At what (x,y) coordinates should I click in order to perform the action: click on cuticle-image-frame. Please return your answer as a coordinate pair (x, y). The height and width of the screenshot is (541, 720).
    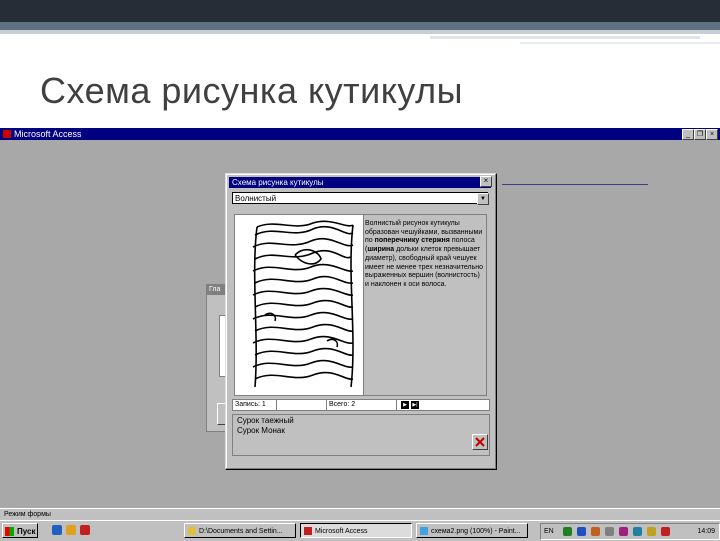
    Looking at the image, I should click on (299, 305).